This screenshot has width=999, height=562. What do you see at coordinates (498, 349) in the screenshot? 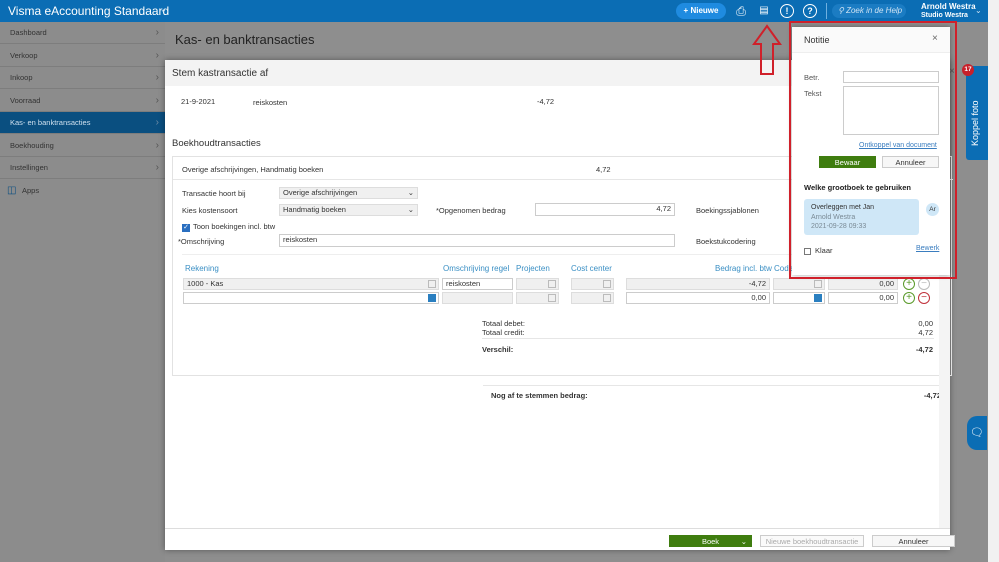
I see `verschil-label: Verschil:` at bounding box center [498, 349].